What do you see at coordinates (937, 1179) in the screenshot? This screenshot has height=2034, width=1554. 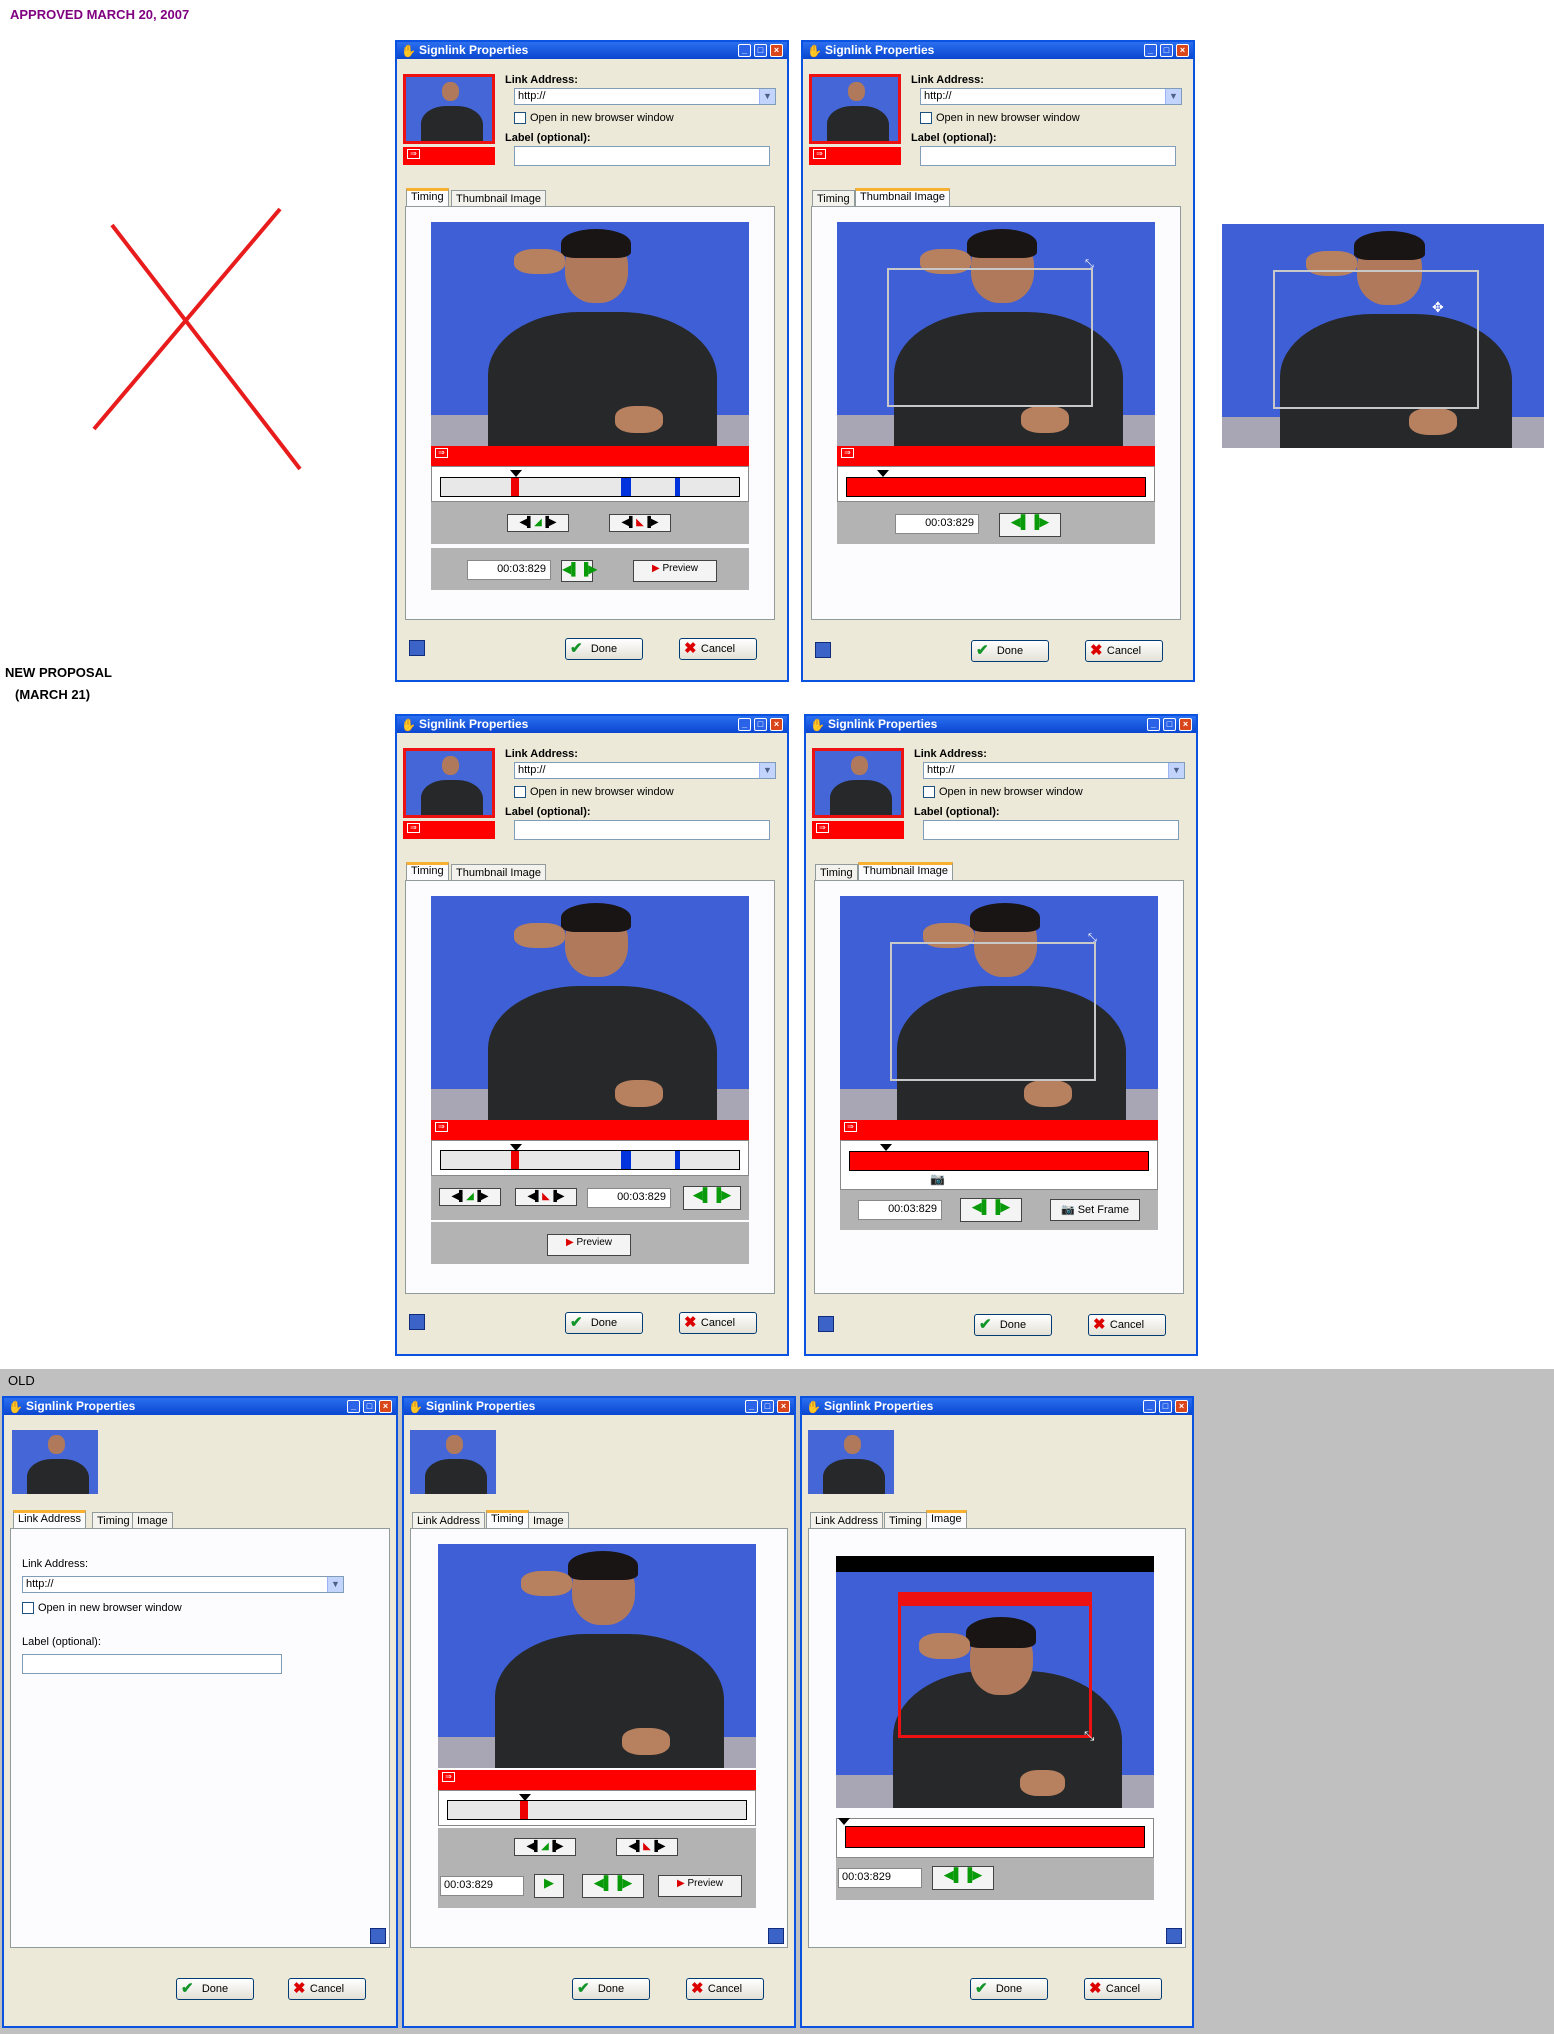 I see `camera-marker-icon: 📷` at bounding box center [937, 1179].